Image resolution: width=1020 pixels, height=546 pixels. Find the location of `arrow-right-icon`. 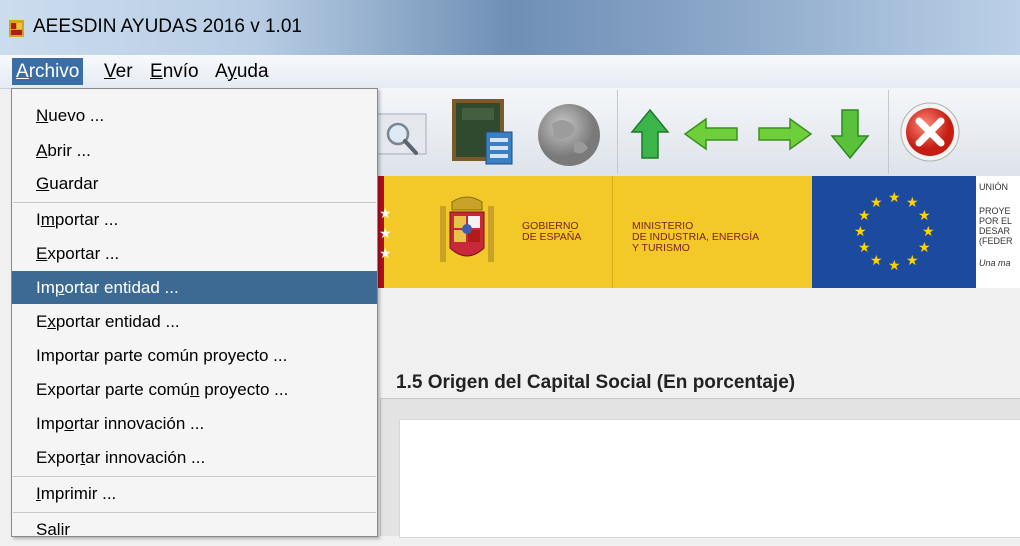

arrow-right-icon is located at coordinates (785, 134).